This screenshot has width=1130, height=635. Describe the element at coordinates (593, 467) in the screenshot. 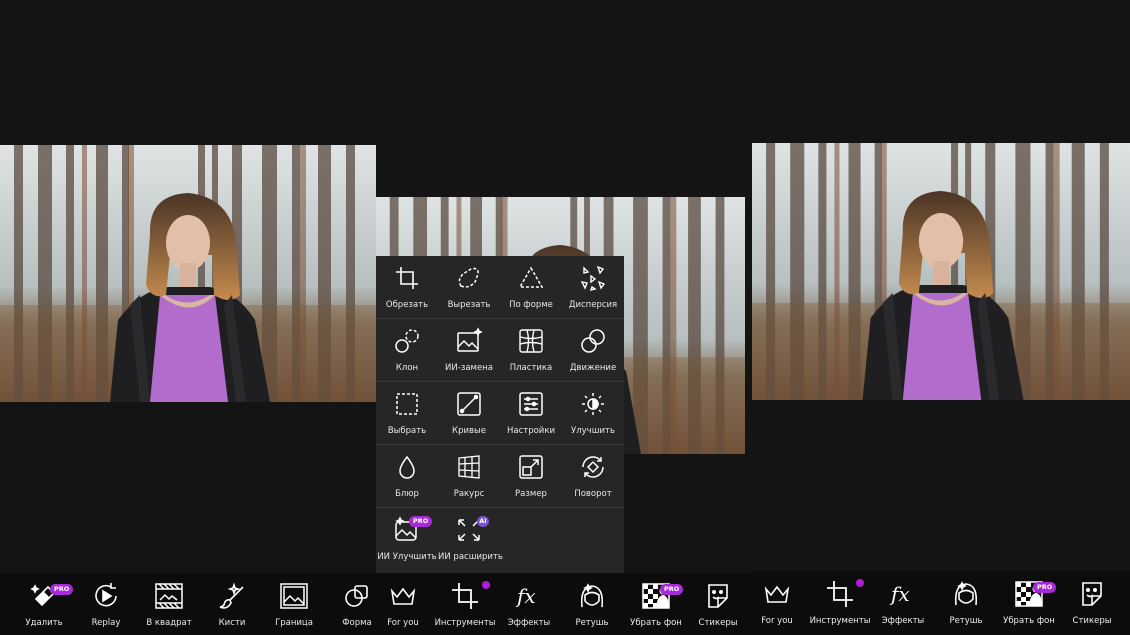

I see `rotate-icon` at that location.